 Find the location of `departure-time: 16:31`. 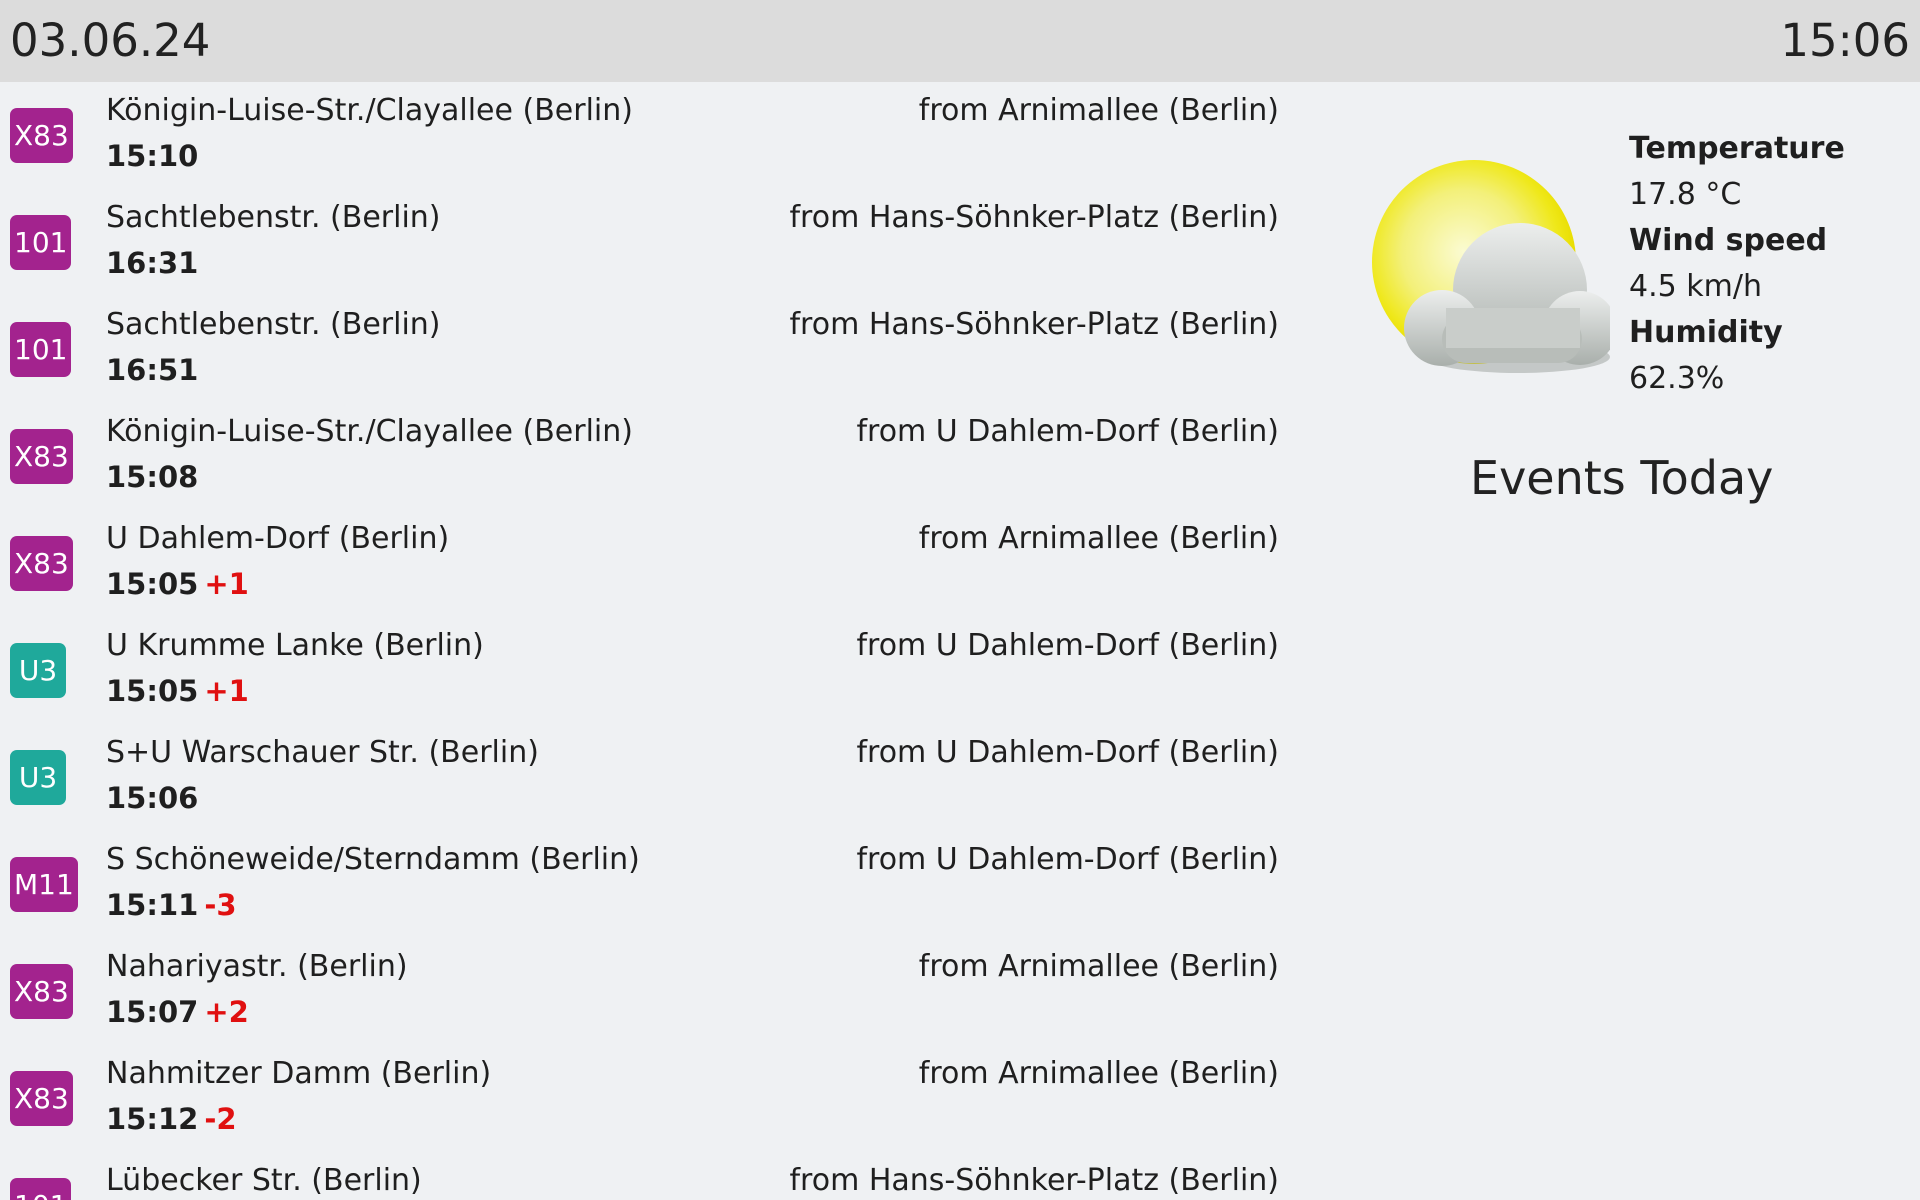

departure-time: 16:31 is located at coordinates (152, 263).